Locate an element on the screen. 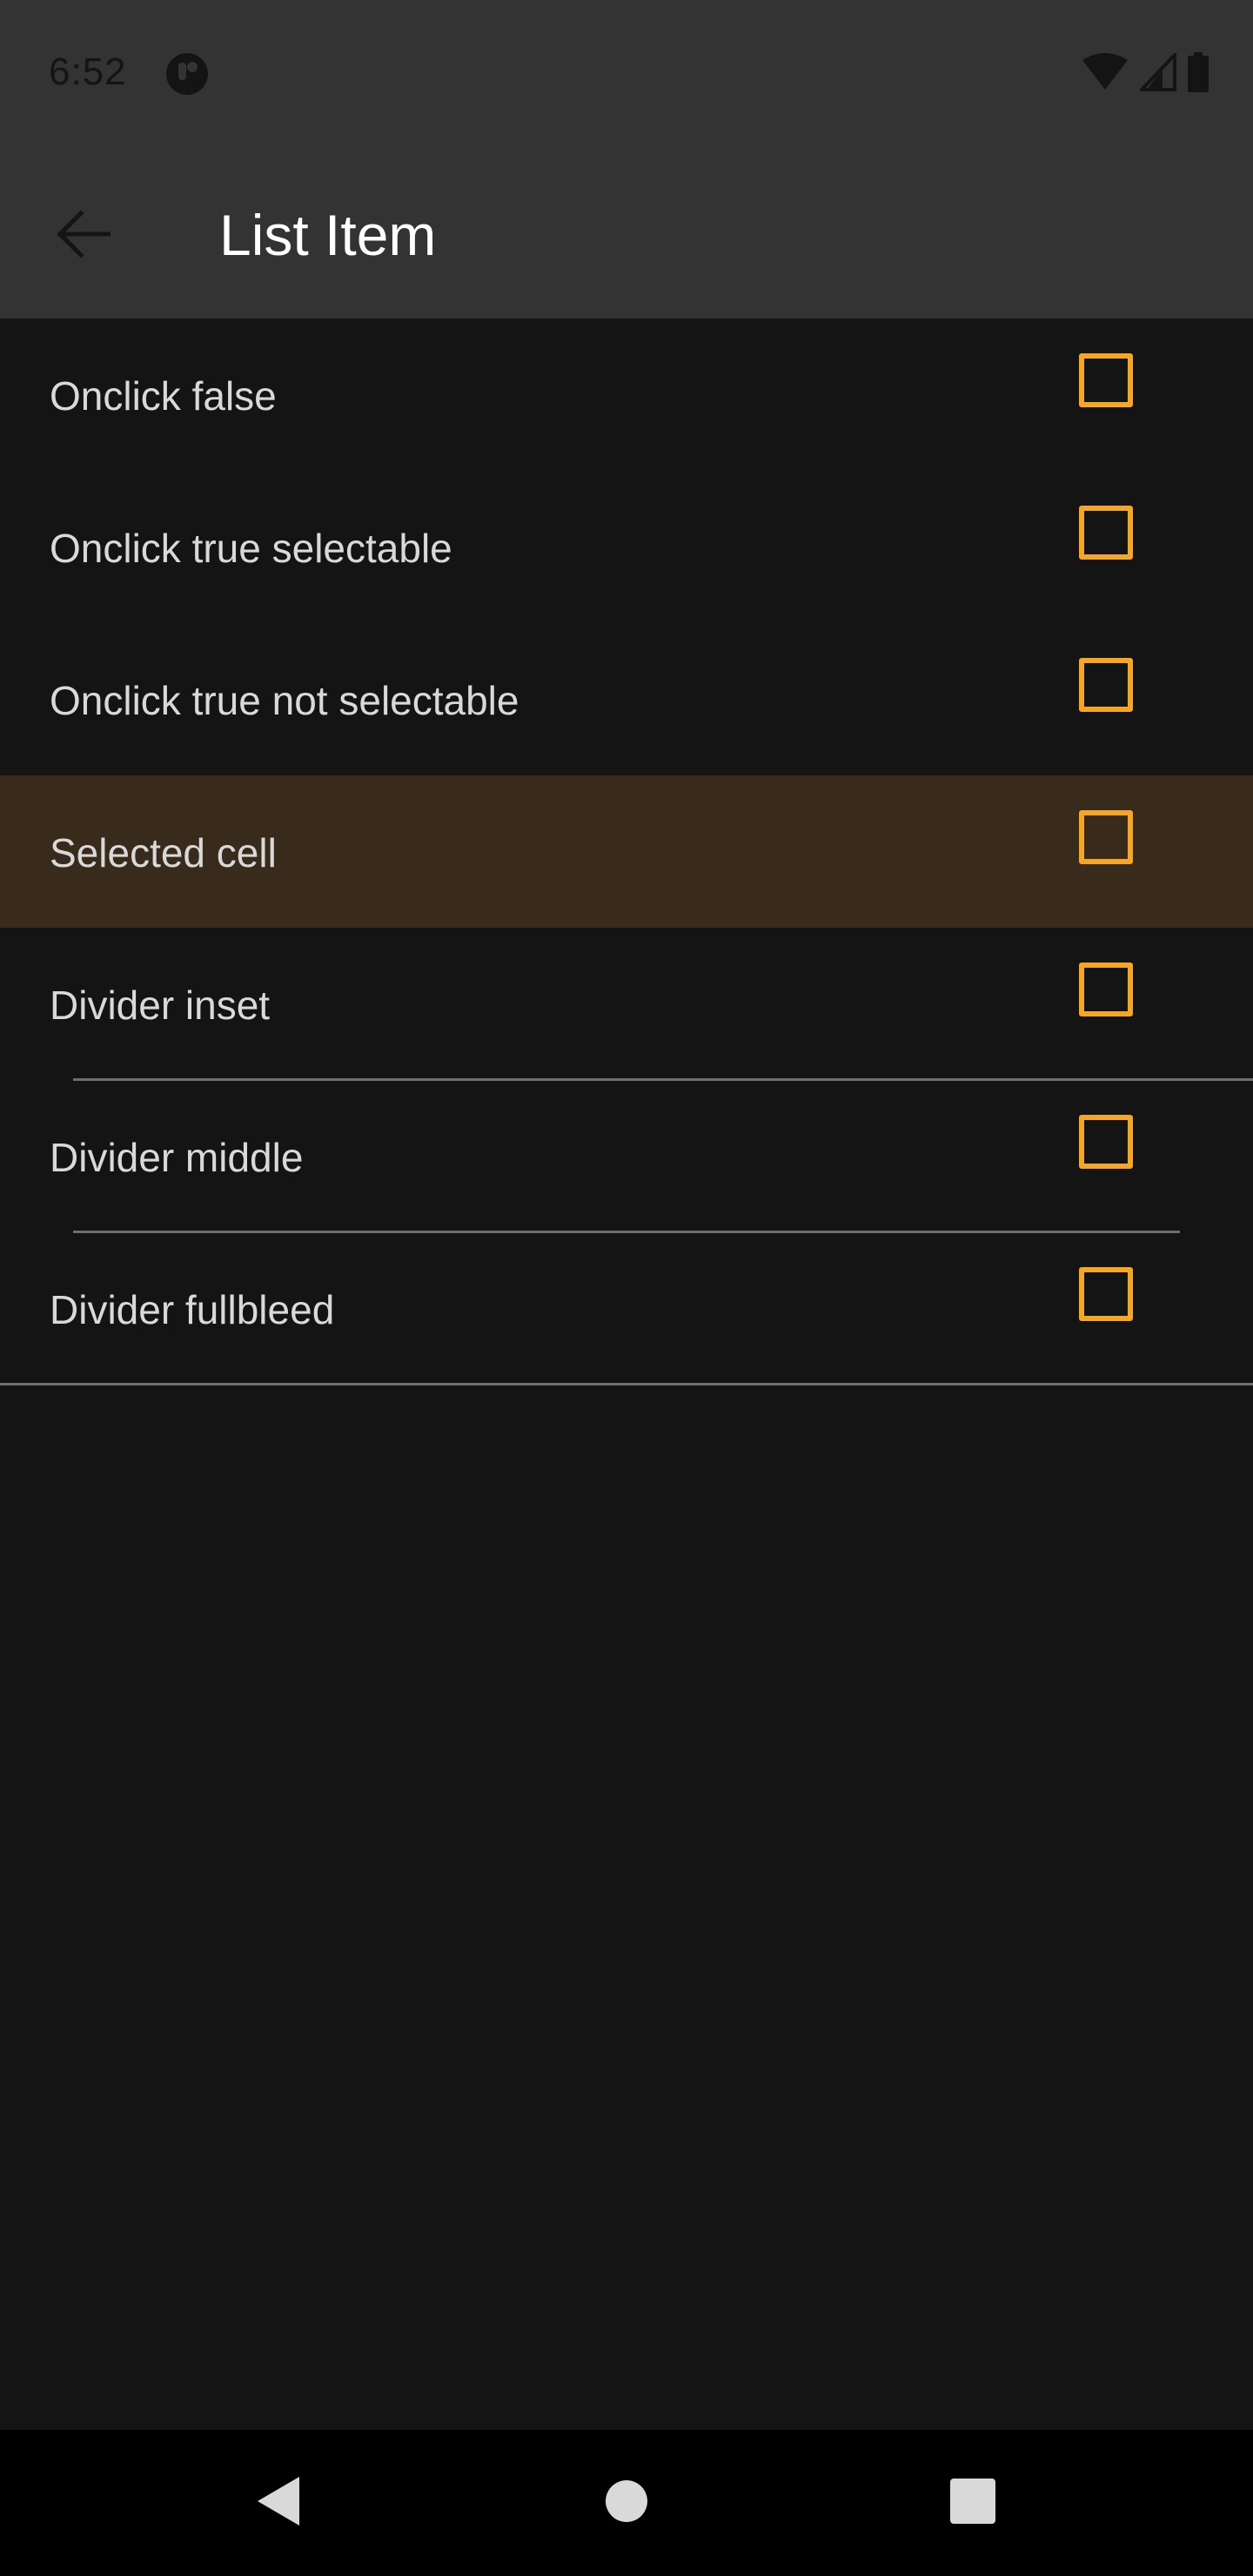  nav-back-icon is located at coordinates (278, 2503).